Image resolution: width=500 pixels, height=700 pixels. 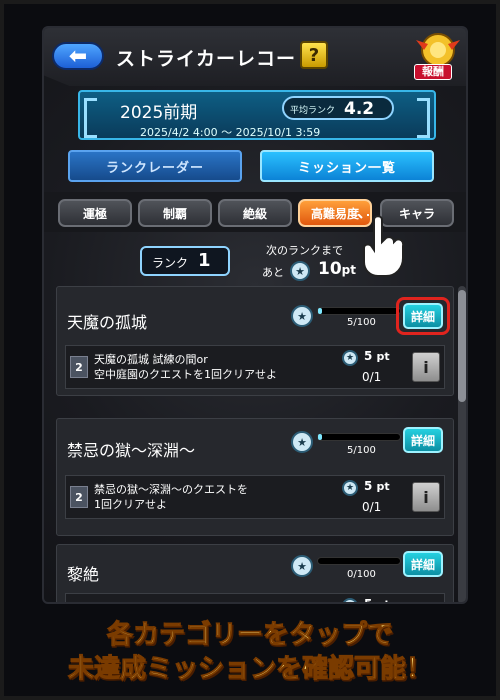 What do you see at coordinates (170, 263) in the screenshot?
I see `rank-label: ランク` at bounding box center [170, 263].